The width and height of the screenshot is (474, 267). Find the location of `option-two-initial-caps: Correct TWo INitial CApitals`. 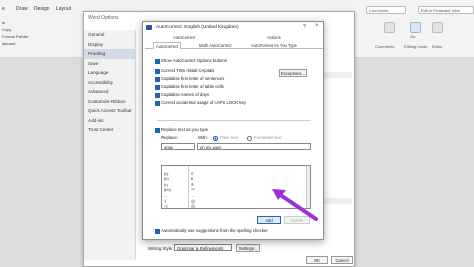

option-two-initial-caps: Correct TWo INitial CApitals is located at coordinates (185, 71).